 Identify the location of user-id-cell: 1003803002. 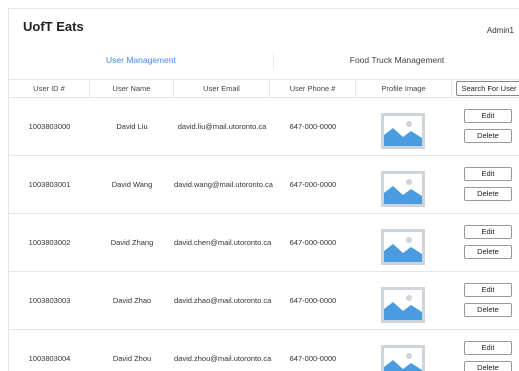
(49, 242).